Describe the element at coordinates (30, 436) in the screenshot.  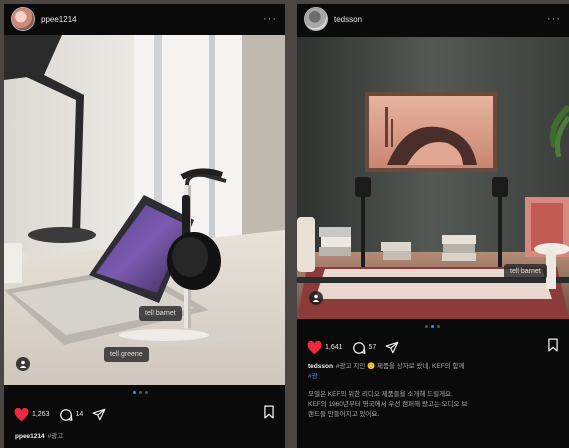
I see `caption-username: ppee1214` at that location.